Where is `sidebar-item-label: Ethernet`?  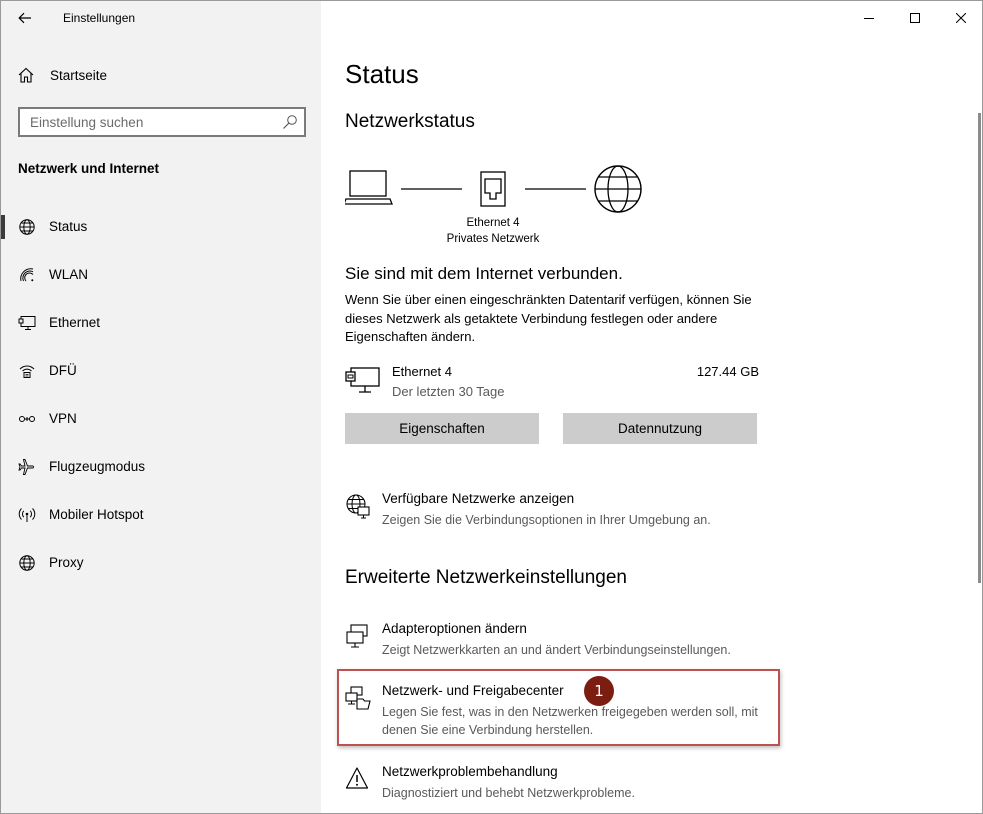
sidebar-item-label: Ethernet is located at coordinates (75, 322).